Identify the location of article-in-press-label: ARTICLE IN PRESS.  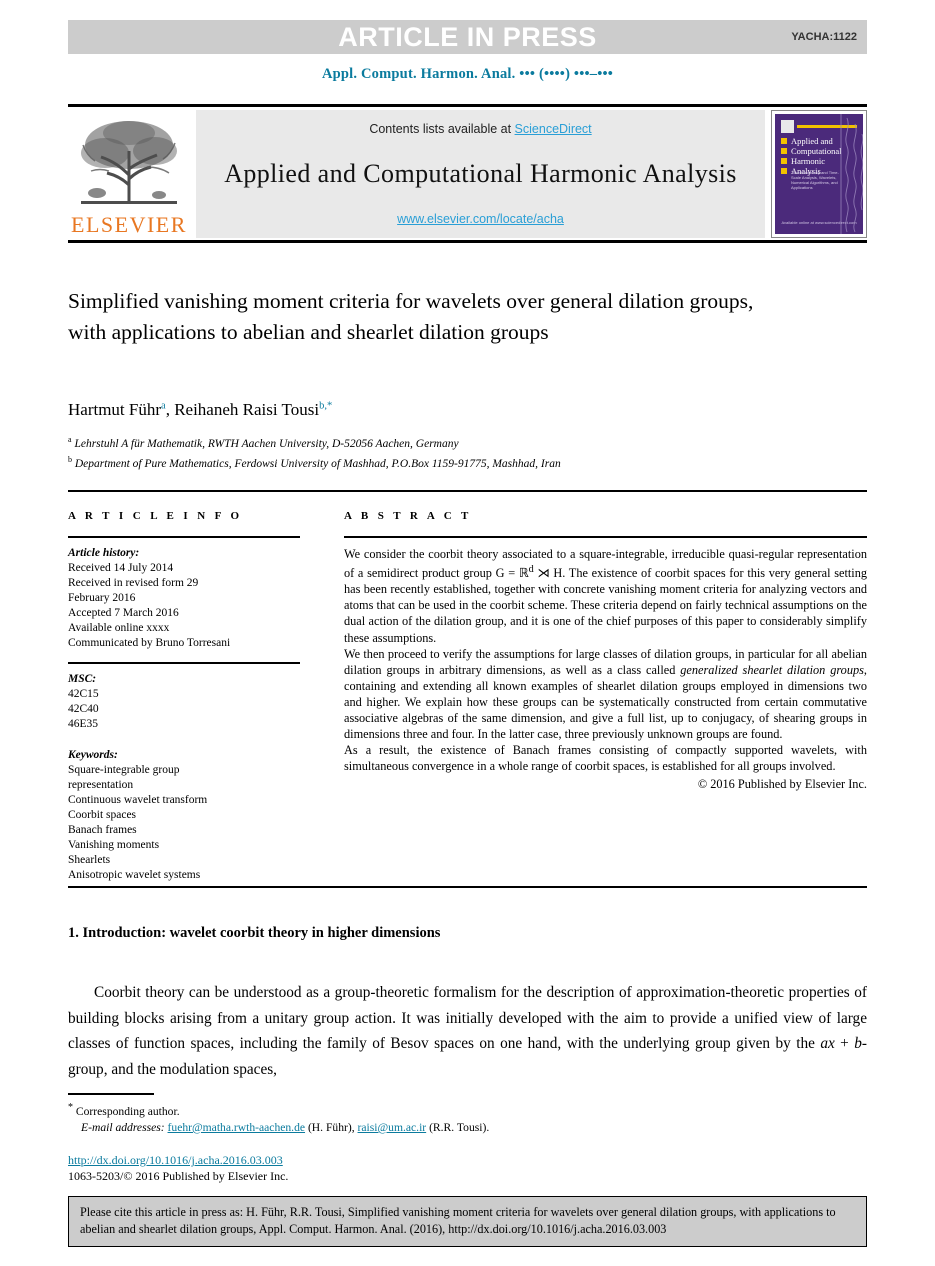
(467, 36).